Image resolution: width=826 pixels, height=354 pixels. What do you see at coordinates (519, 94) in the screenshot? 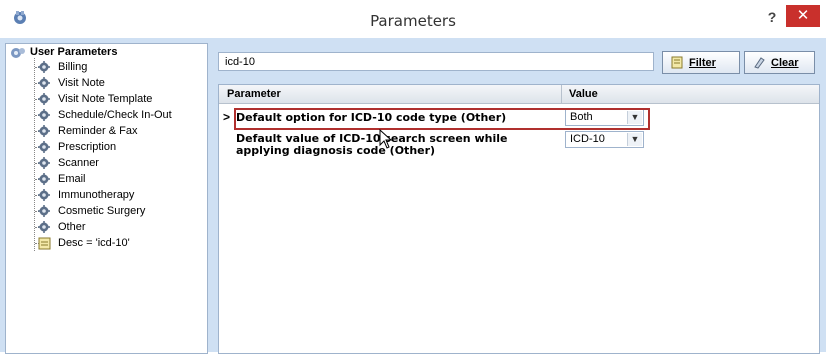
I see `grid-header: Parameter Value` at bounding box center [519, 94].